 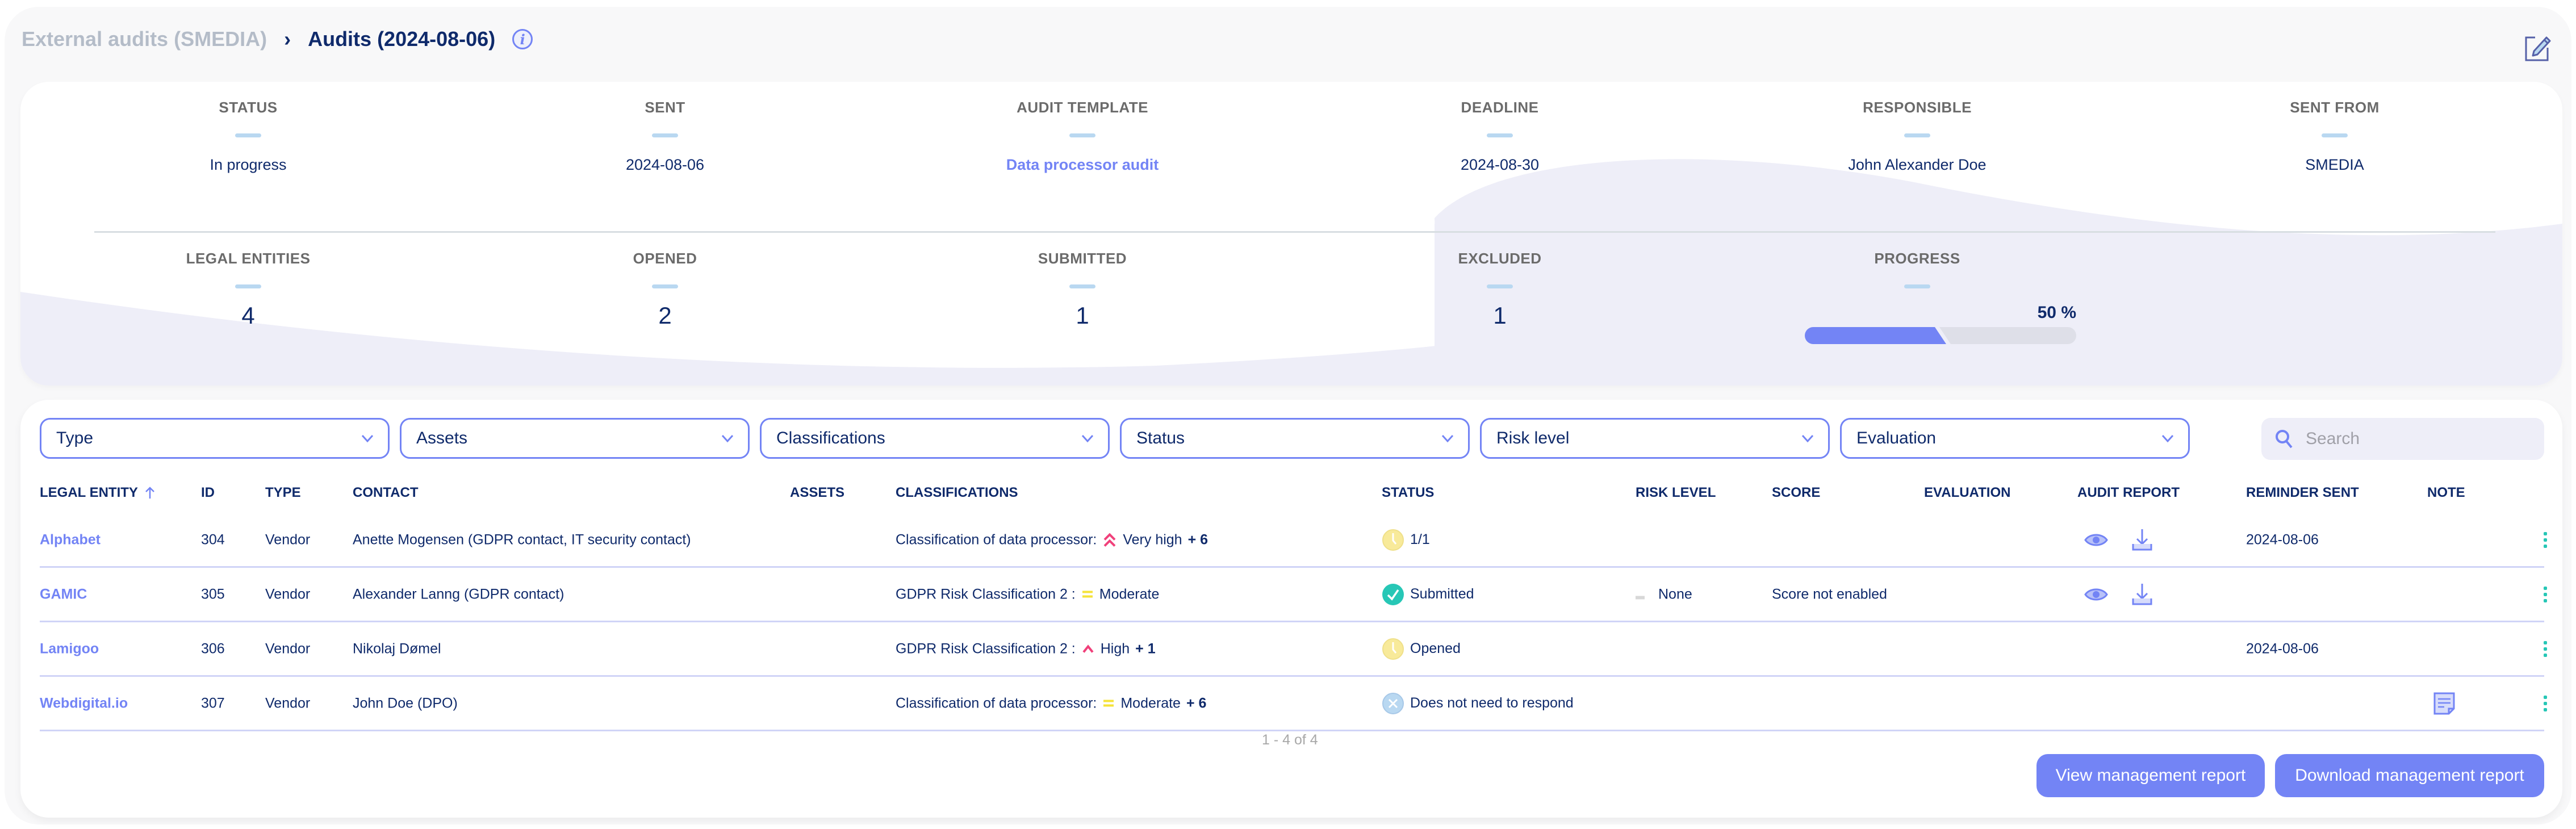 I want to click on column-header-status: STATUS, so click(x=1408, y=493).